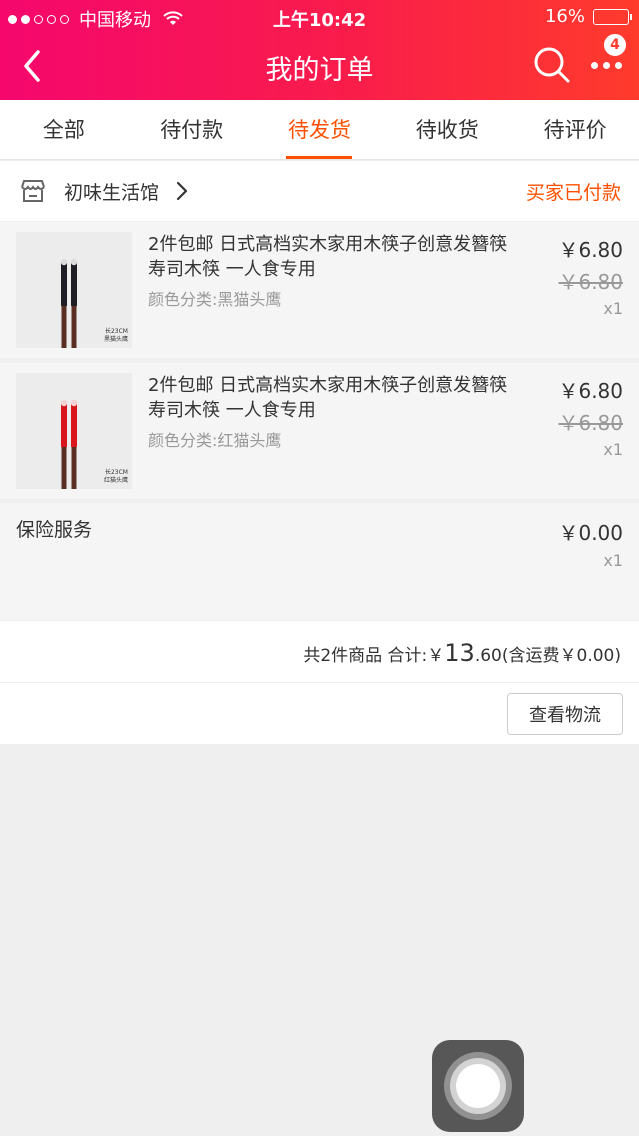 The image size is (639, 1136). What do you see at coordinates (33, 191) in the screenshot?
I see `shop-icon` at bounding box center [33, 191].